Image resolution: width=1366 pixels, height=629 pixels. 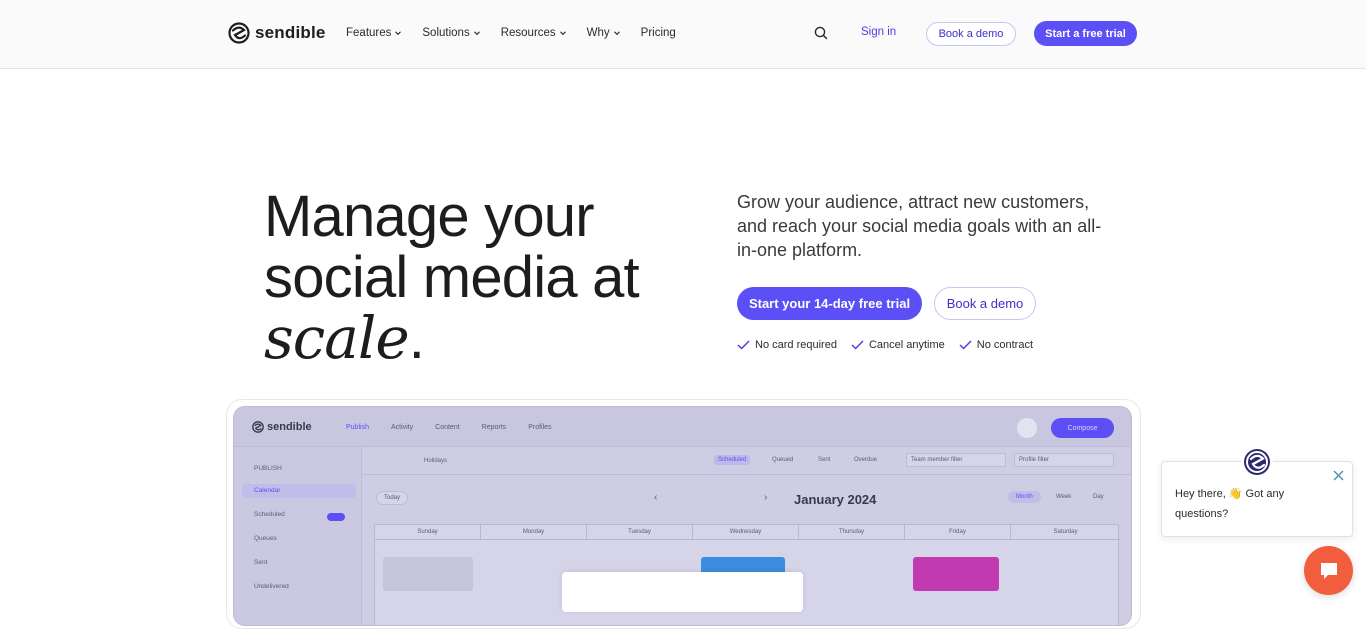 I want to click on preview-sidebar-item: Sent, so click(x=261, y=562).